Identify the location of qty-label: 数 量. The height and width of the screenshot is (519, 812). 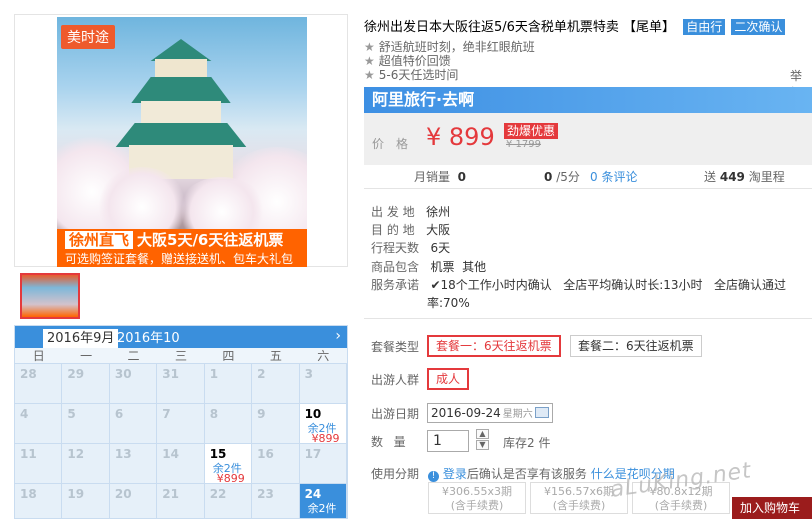
(389, 442).